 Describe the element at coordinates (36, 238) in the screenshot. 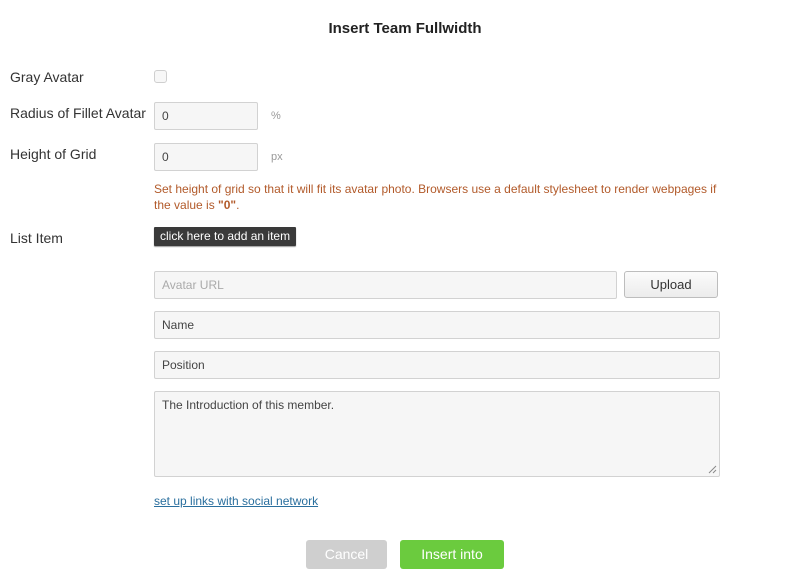

I see `list-item-label: List Item` at that location.